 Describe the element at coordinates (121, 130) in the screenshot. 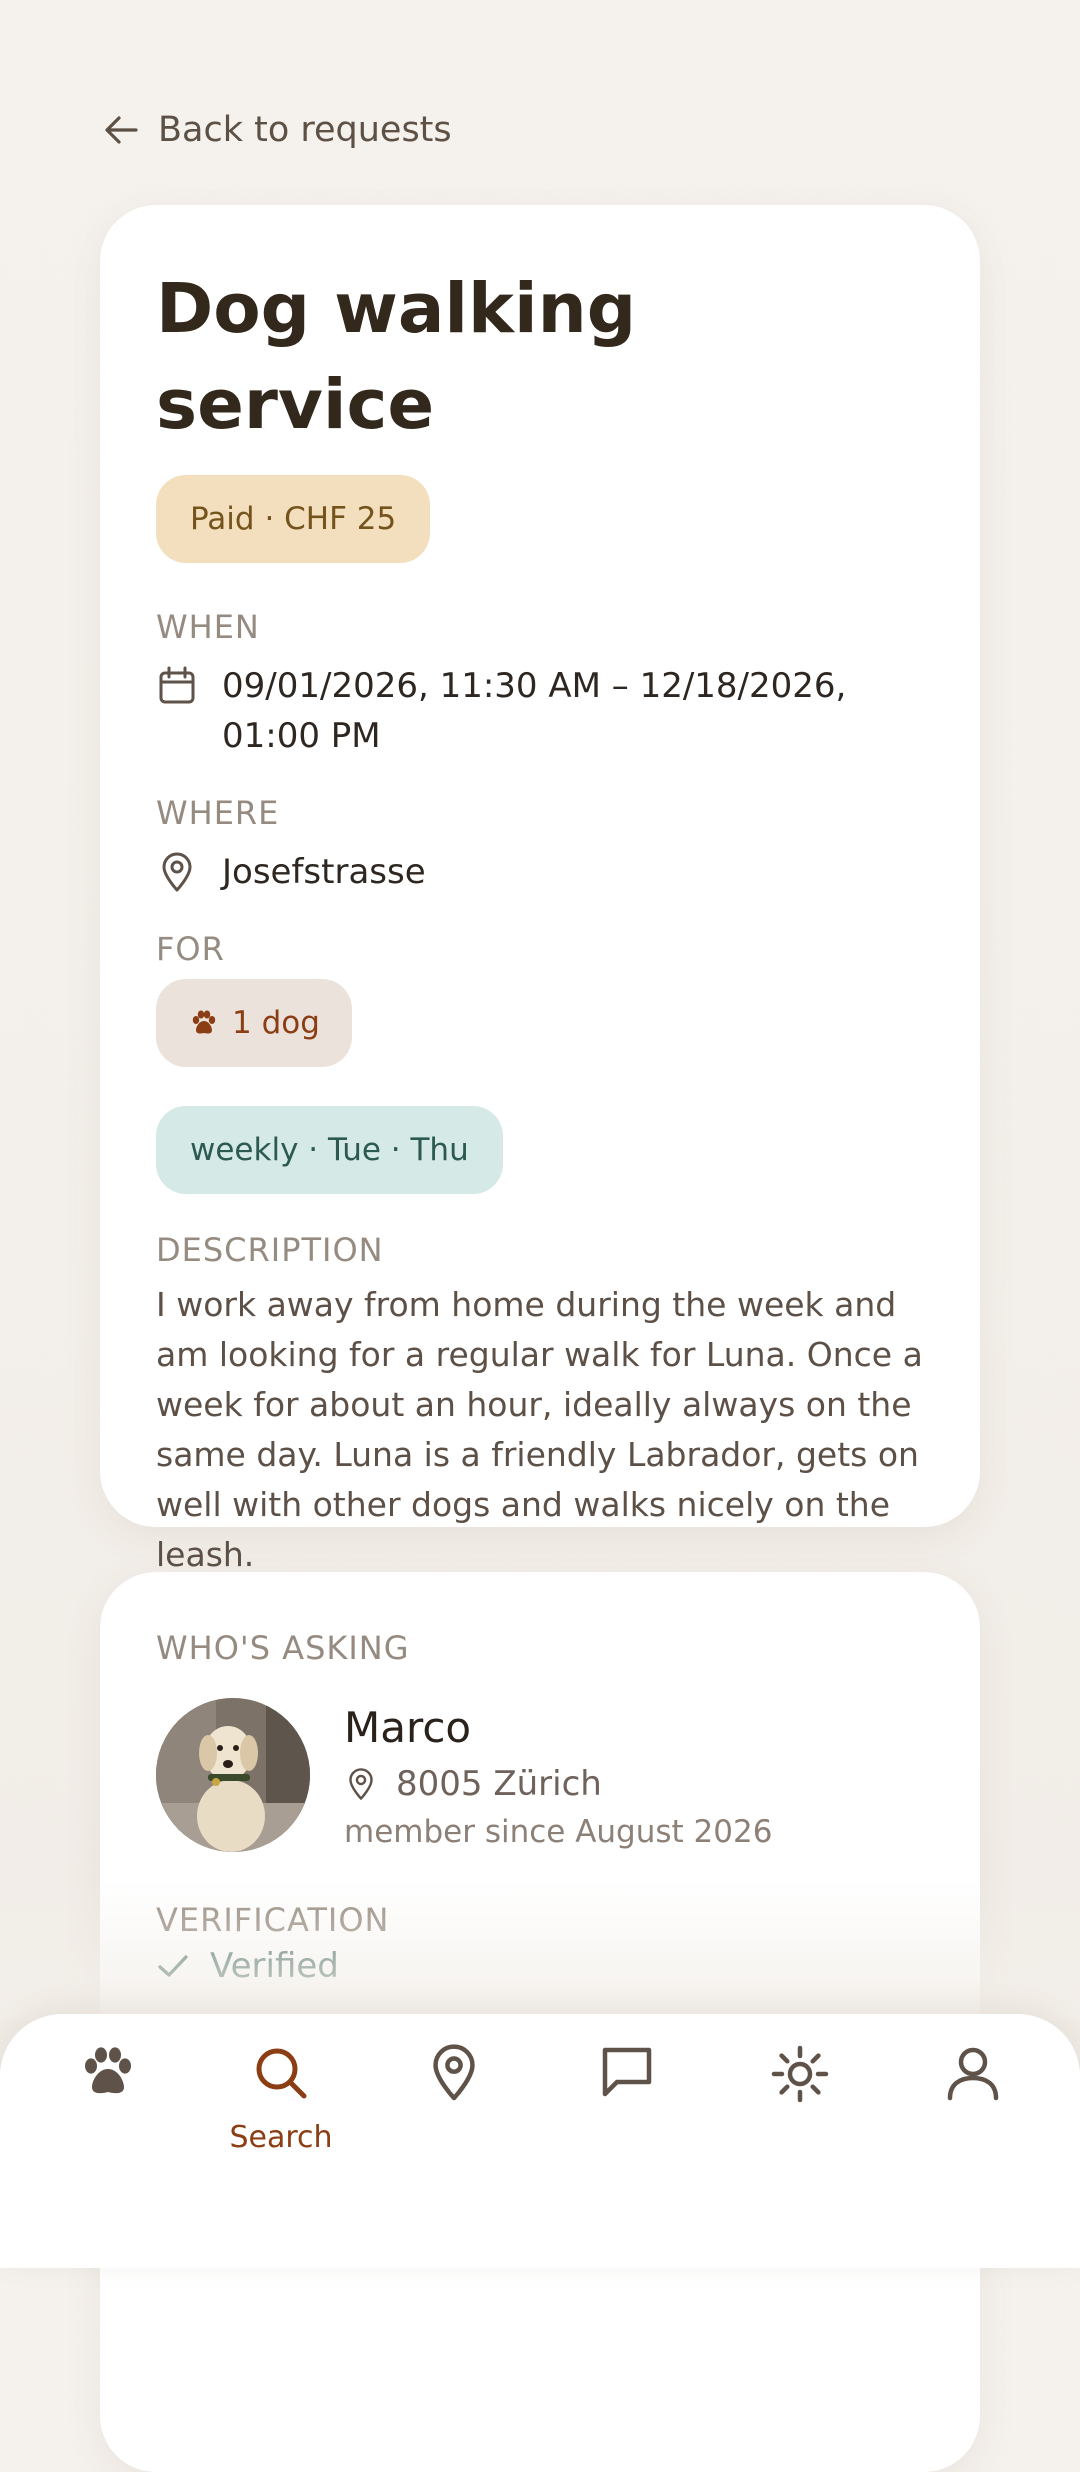

I see `arrow-left-icon` at that location.